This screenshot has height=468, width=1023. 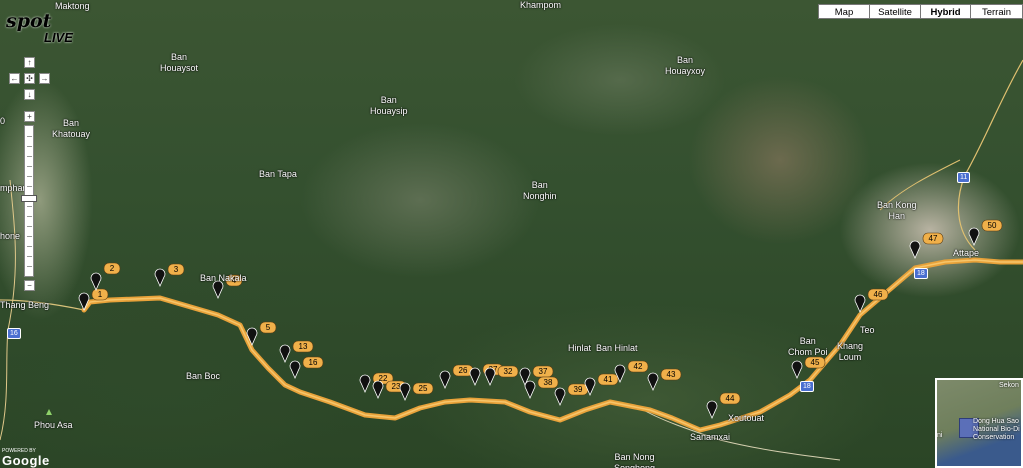 I want to click on place-label: Ban Houaysot, so click(x=179, y=62).